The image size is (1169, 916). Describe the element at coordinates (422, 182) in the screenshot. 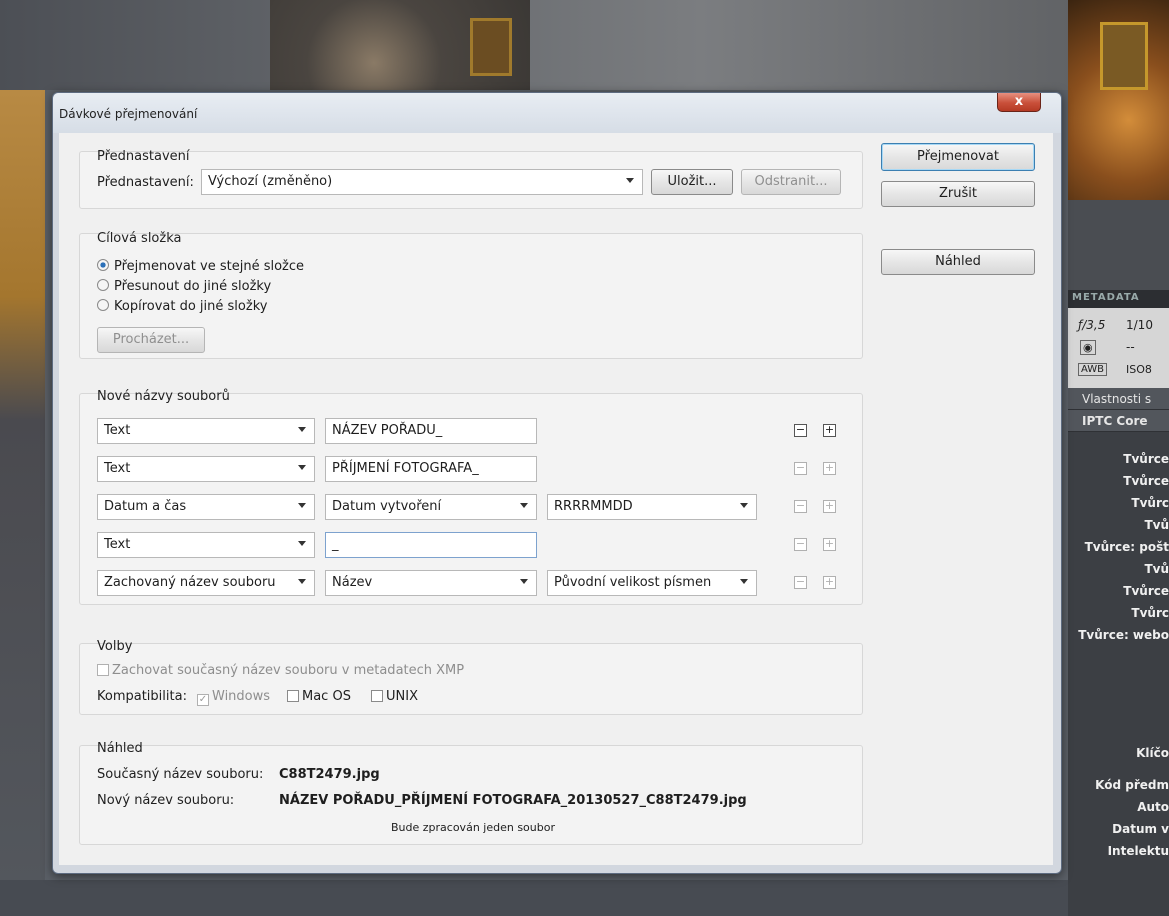

I see `presets-select: Výchozí (změněno)` at that location.